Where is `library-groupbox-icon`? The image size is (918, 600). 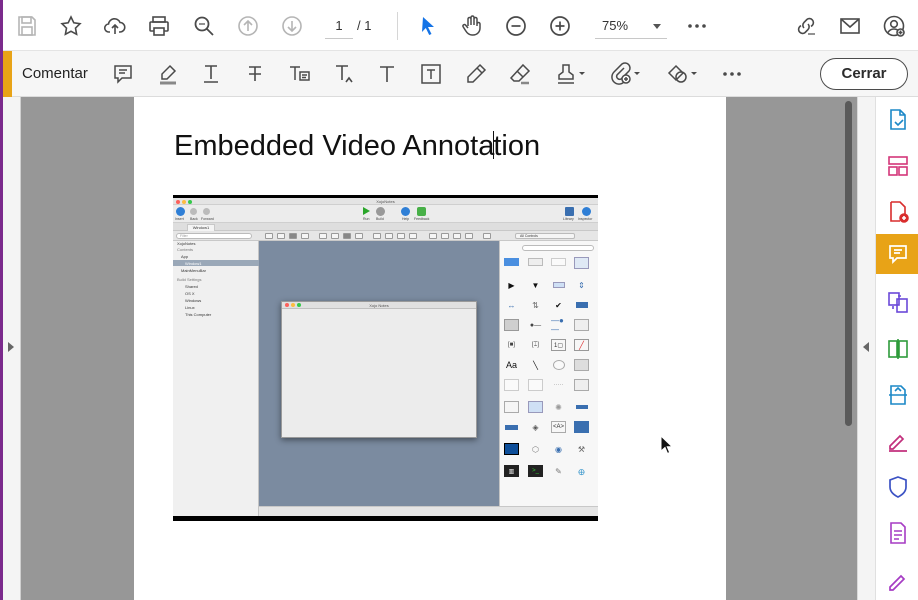 library-groupbox-icon is located at coordinates (581, 385).